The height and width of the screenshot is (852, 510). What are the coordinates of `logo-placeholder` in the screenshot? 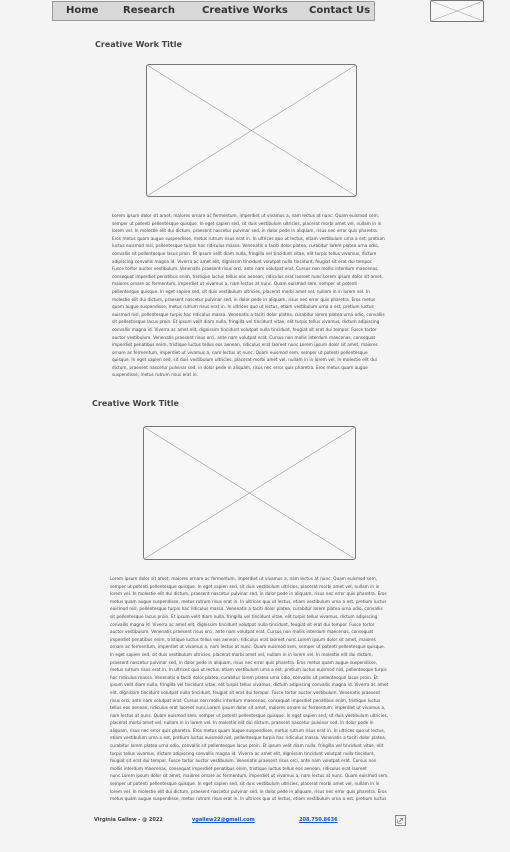 It's located at (457, 11).